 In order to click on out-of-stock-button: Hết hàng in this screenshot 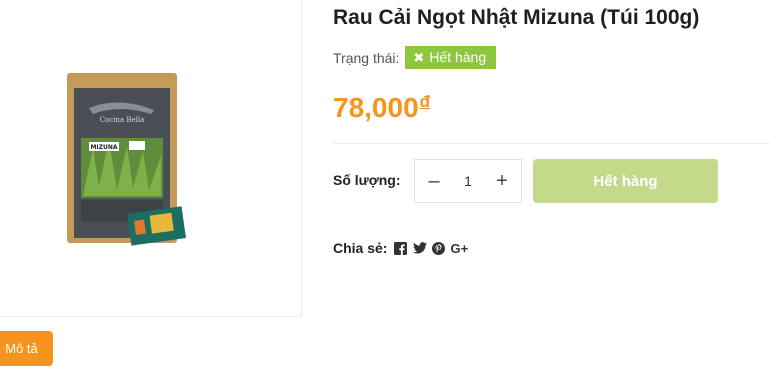, I will do `click(625, 181)`.